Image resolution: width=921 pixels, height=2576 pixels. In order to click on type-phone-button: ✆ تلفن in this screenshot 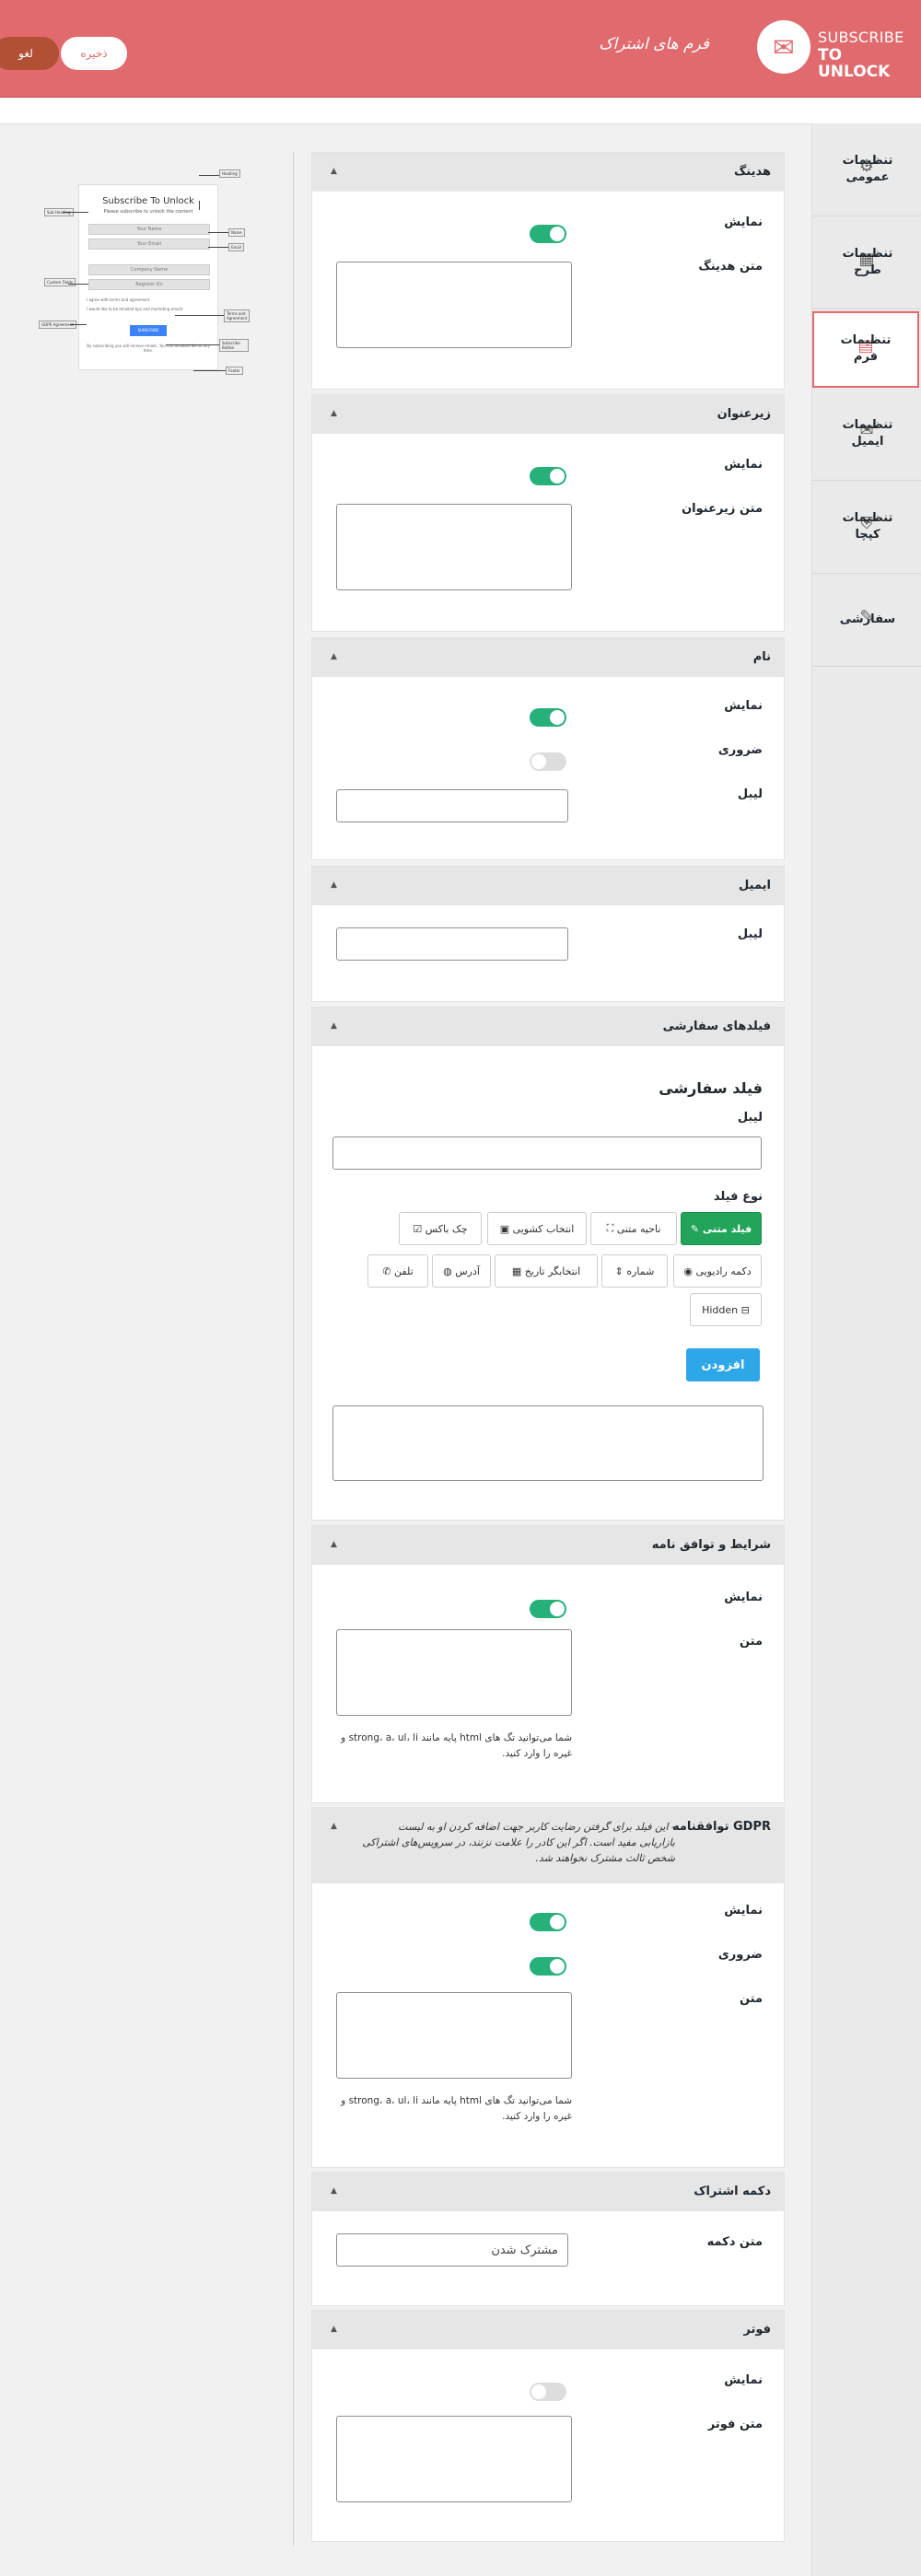, I will do `click(397, 1271)`.